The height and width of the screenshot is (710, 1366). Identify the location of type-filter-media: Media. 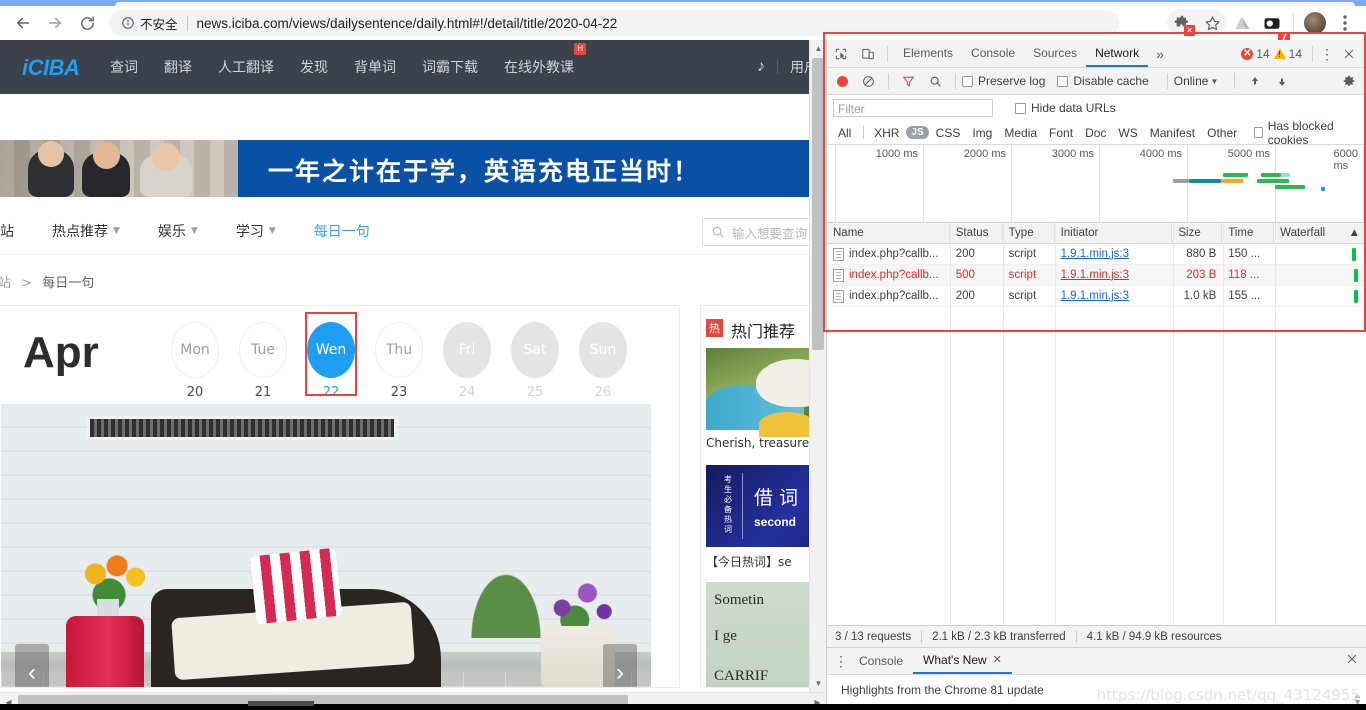
(1020, 133).